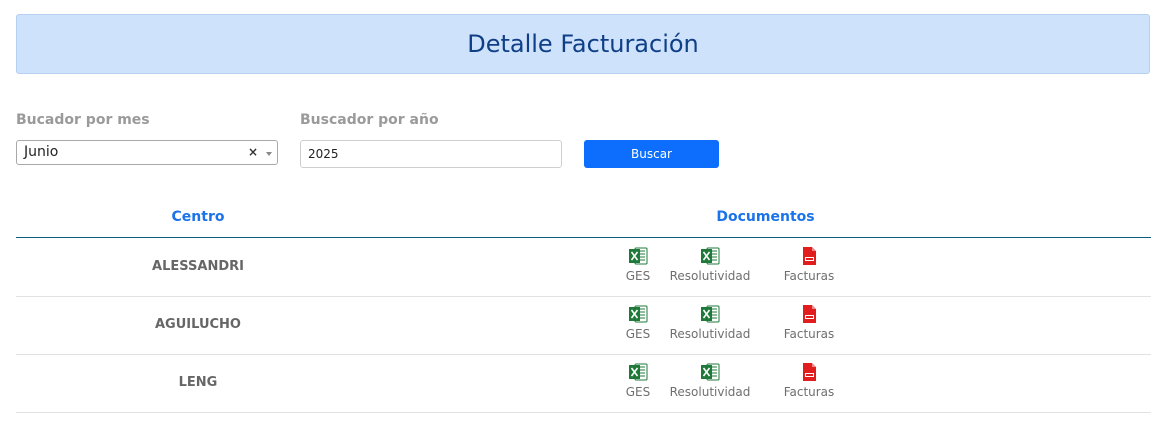  What do you see at coordinates (369, 120) in the screenshot?
I see `year-filter-label: Buscador por año` at bounding box center [369, 120].